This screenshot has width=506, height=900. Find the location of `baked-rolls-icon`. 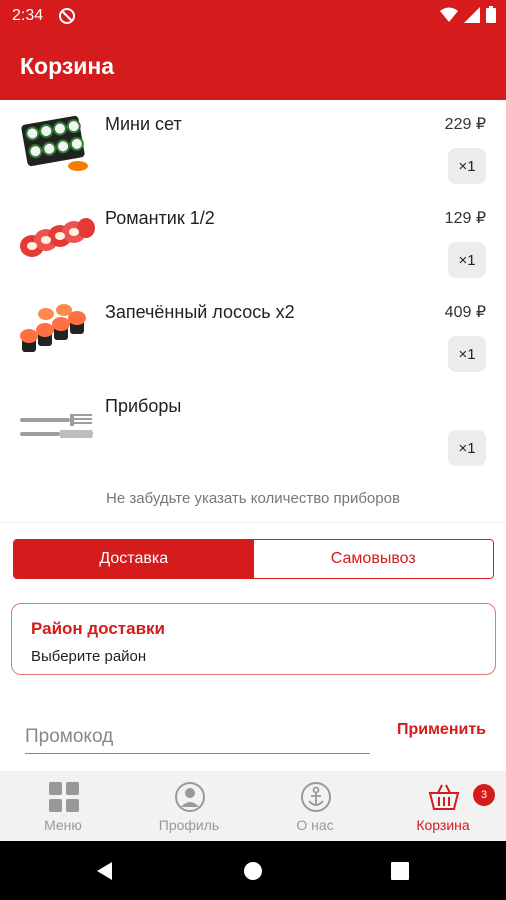

baked-rolls-icon is located at coordinates (53, 328).